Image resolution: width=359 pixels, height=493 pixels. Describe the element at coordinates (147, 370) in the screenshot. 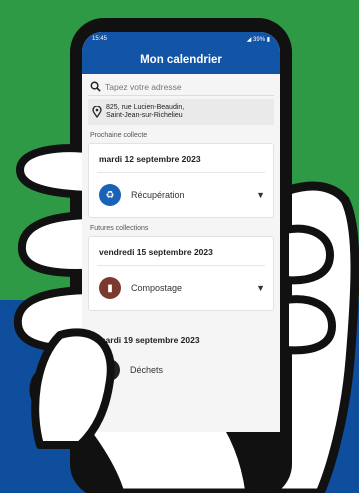

I see `collection-type: Déchets` at that location.